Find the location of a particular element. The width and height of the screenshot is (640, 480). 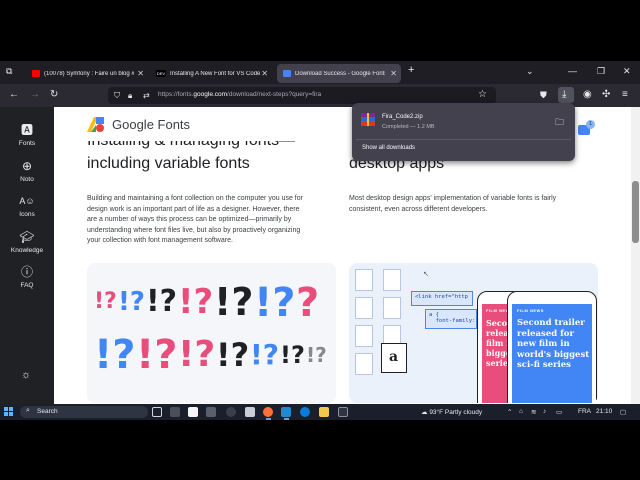

vscode-icon is located at coordinates (286, 412).